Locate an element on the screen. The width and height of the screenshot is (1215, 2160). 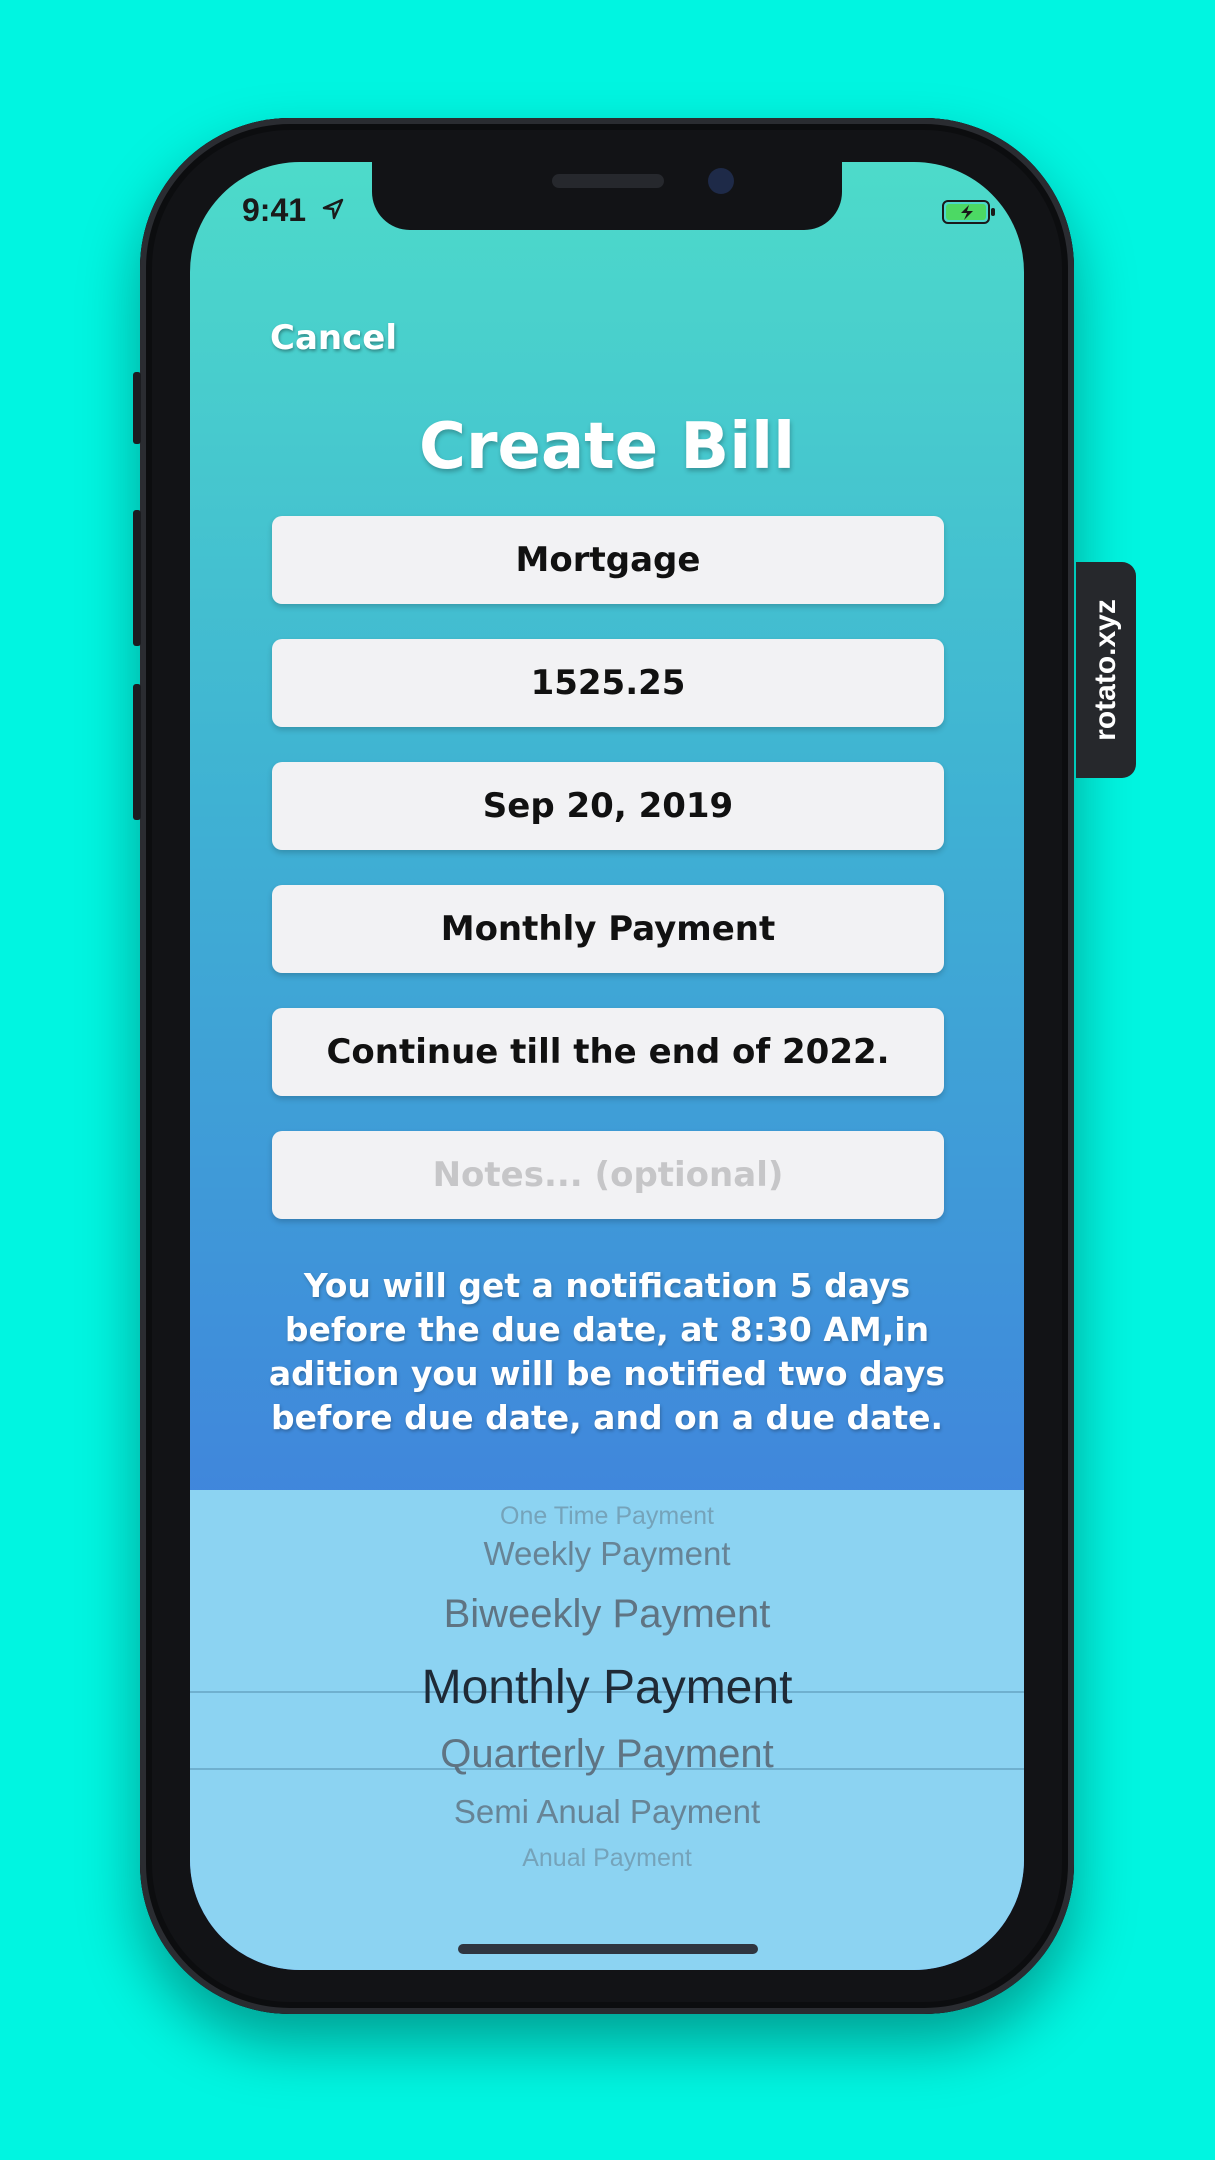
front-camera is located at coordinates (721, 181).